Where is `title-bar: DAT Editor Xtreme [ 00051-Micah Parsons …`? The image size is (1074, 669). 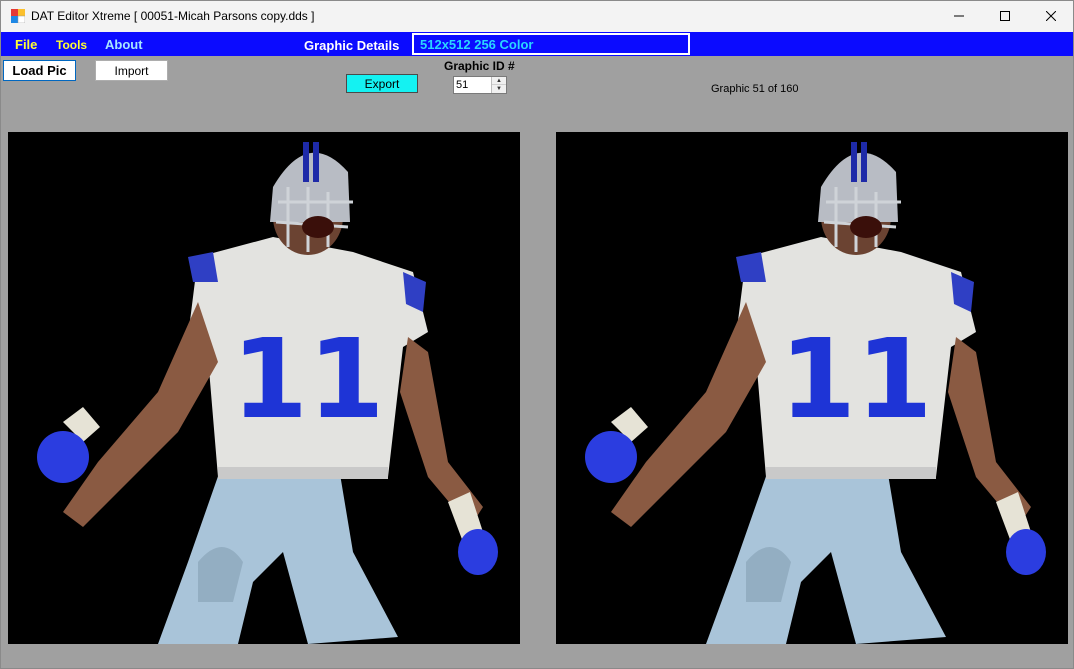 title-bar: DAT Editor Xtreme [ 00051-Micah Parsons … is located at coordinates (537, 16).